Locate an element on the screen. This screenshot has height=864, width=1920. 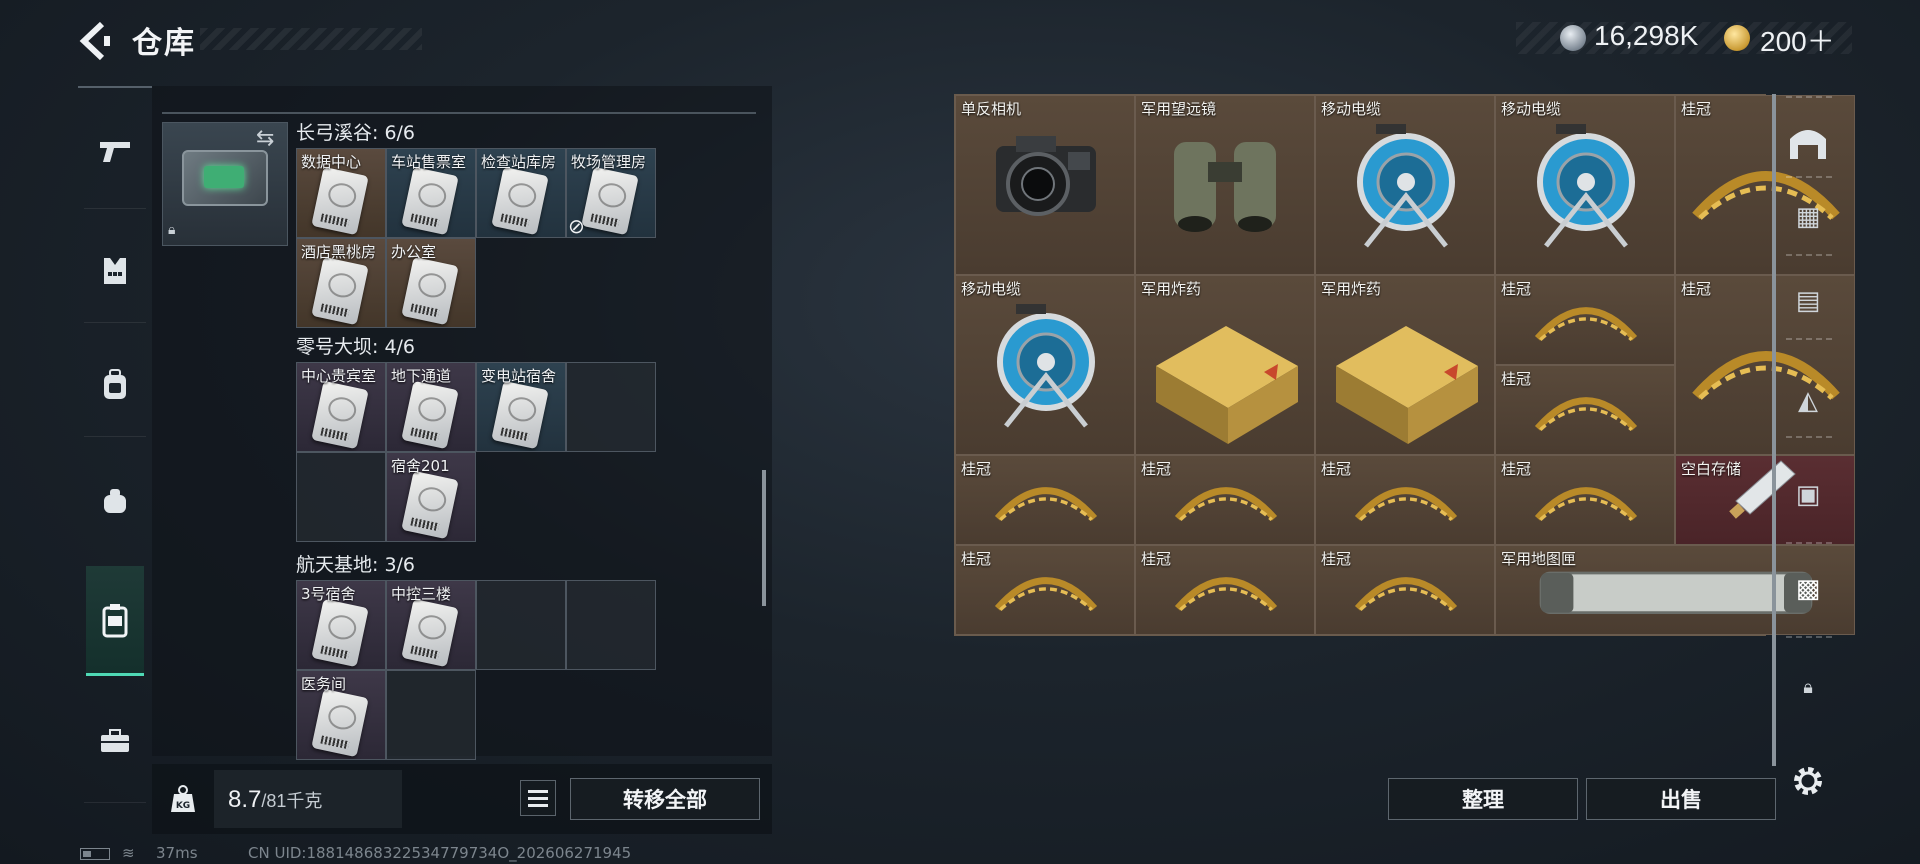
battery-icon is located at coordinates (95, 854).